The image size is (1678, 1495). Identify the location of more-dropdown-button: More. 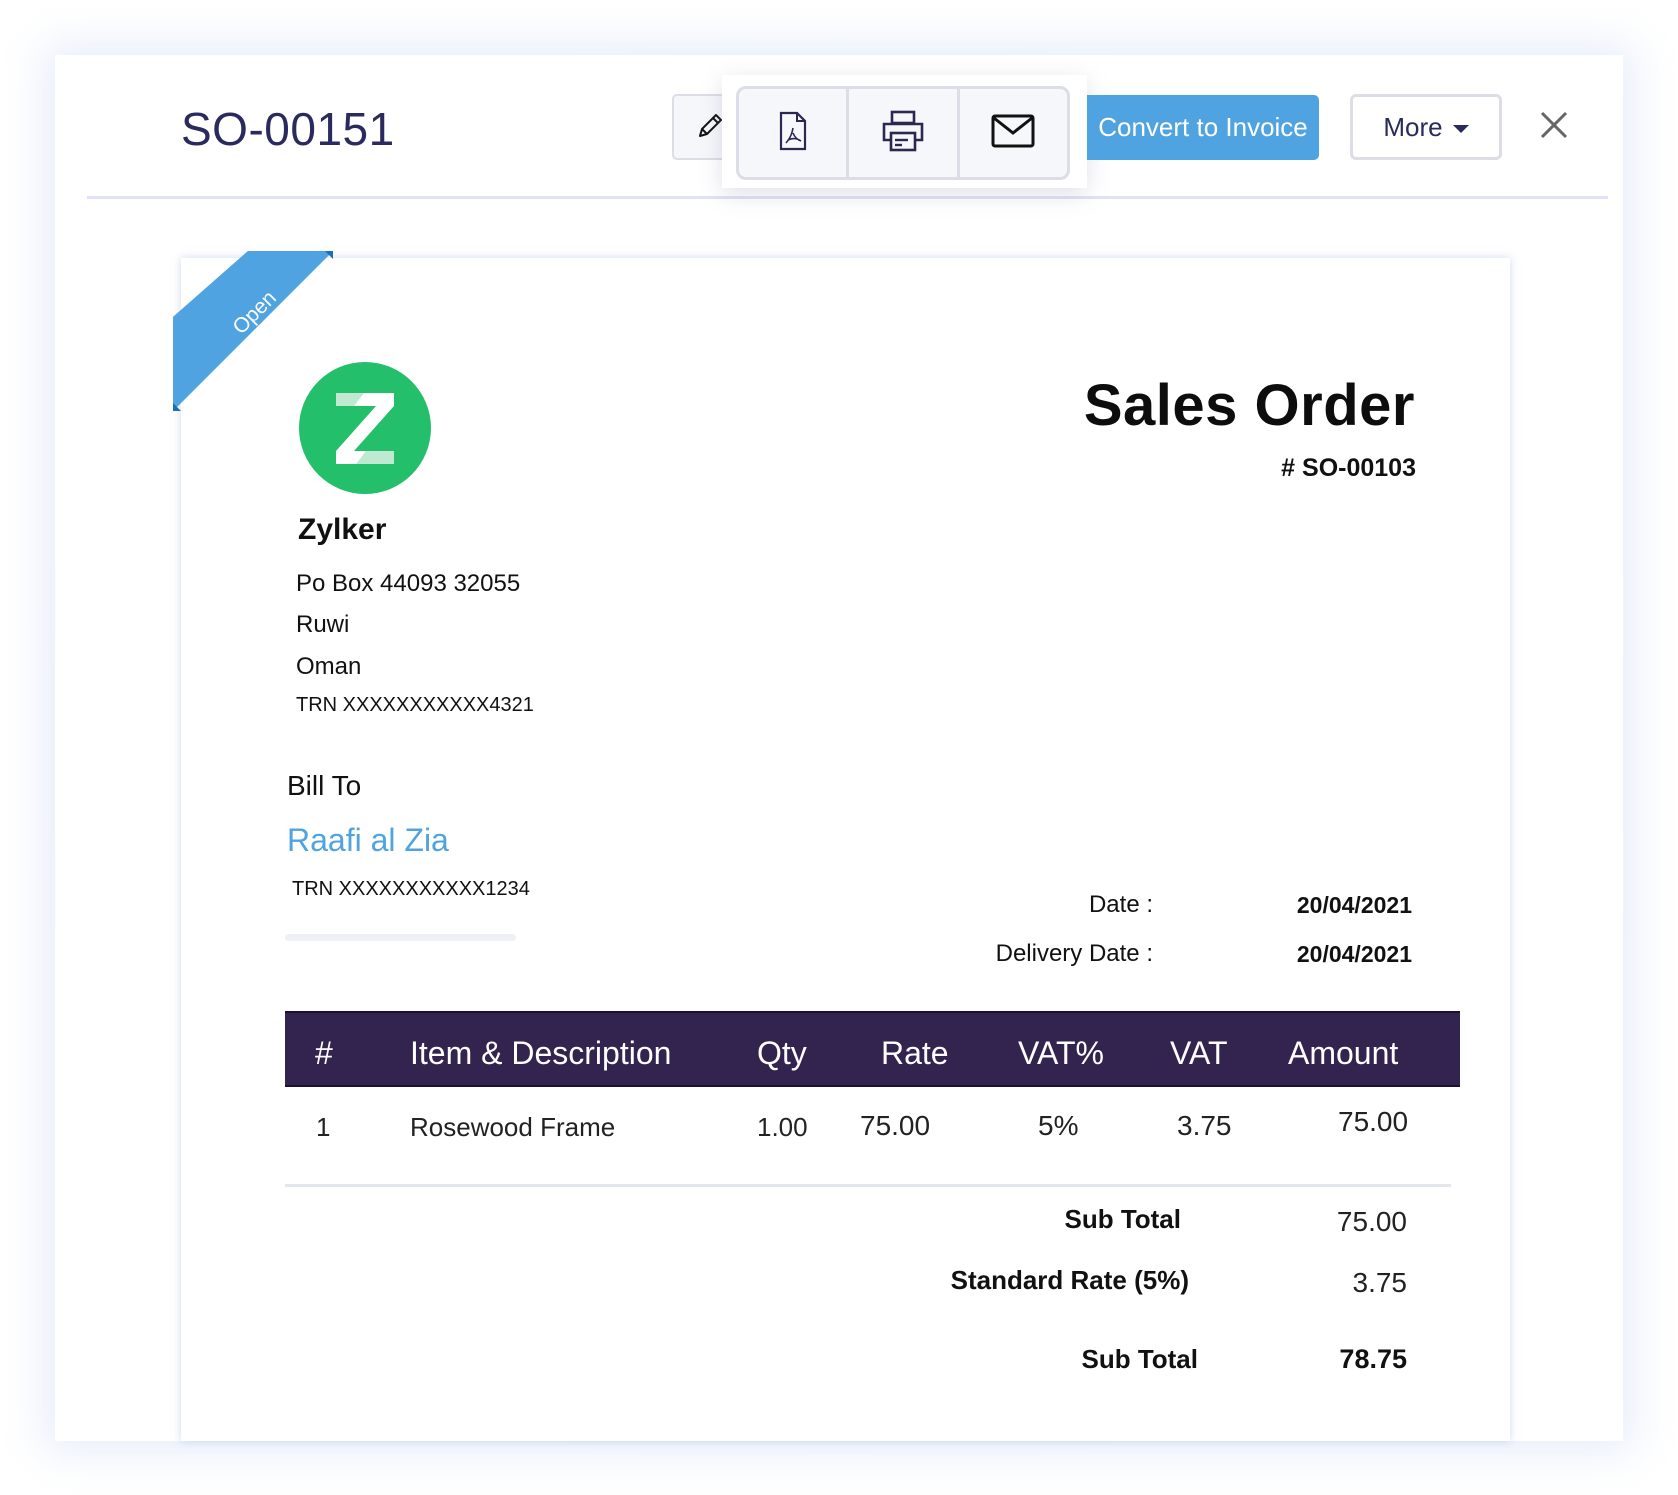
(1426, 127).